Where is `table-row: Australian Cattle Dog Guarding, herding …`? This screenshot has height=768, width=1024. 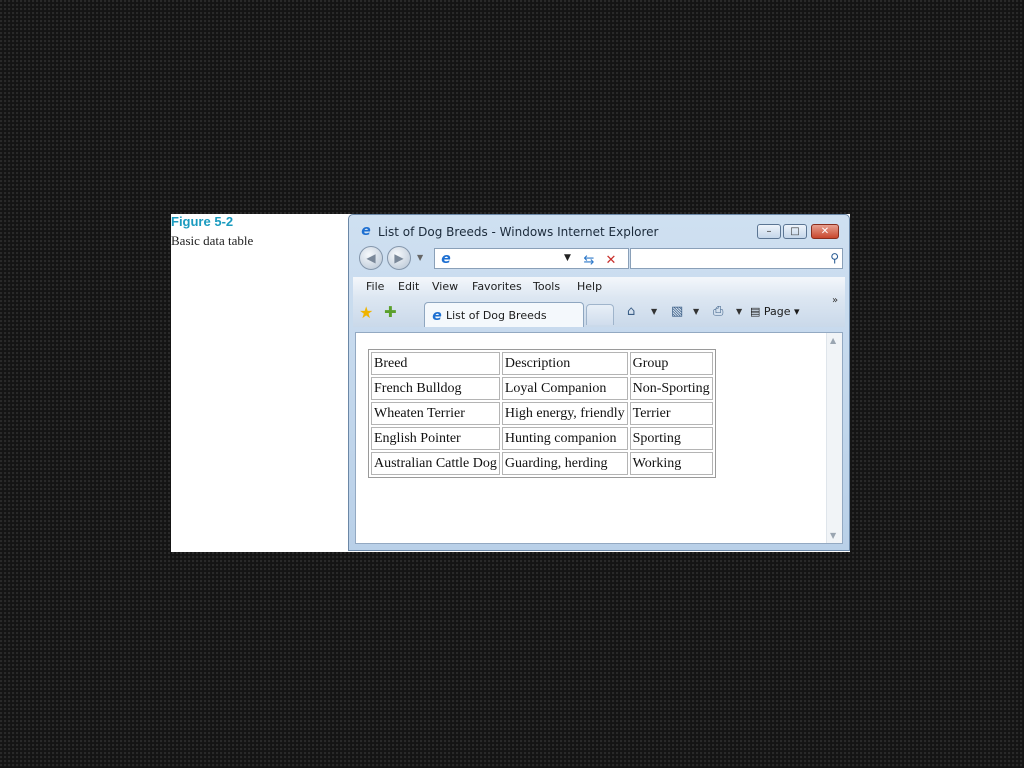 table-row: Australian Cattle Dog Guarding, herding … is located at coordinates (542, 463).